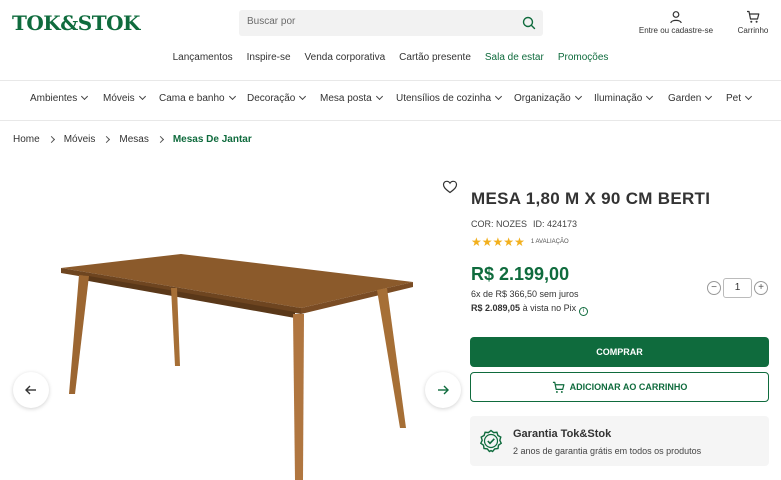 The height and width of the screenshot is (480, 781). Describe the element at coordinates (520, 274) in the screenshot. I see `product-price: R$ 2.199,00` at that location.